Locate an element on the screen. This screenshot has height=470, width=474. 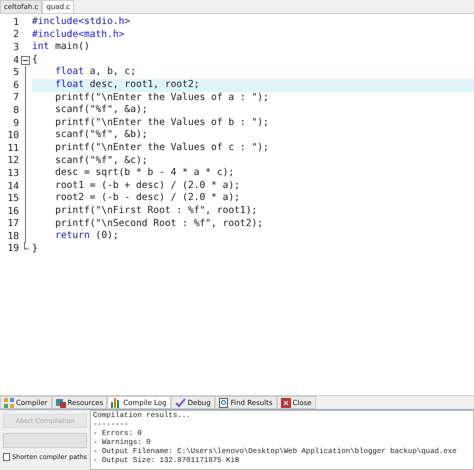
line-number: 6 is located at coordinates (15, 85).